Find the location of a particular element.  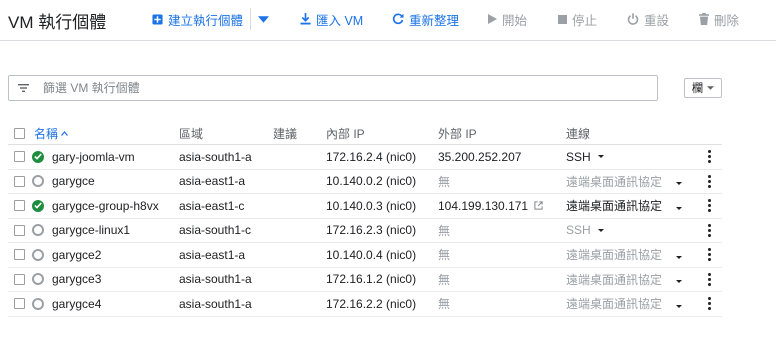

page-title: VM 執行個體 is located at coordinates (57, 22).